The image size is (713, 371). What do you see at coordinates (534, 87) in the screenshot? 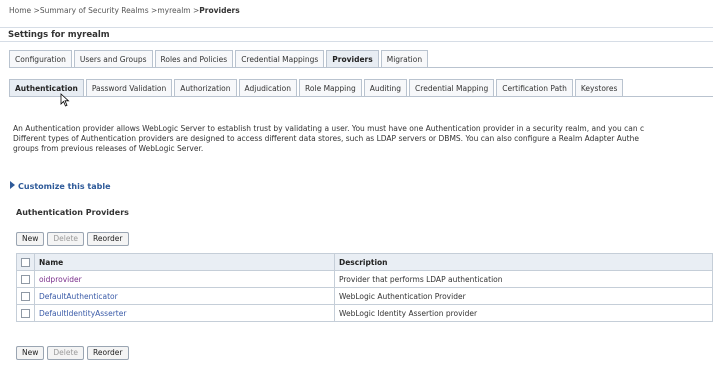
I see `subtab-certification-path: Certification Path` at bounding box center [534, 87].